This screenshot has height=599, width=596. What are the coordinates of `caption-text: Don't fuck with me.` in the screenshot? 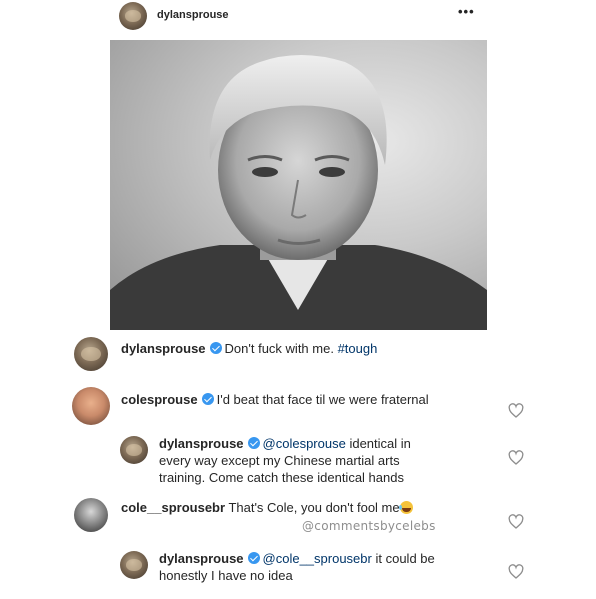 It's located at (279, 348).